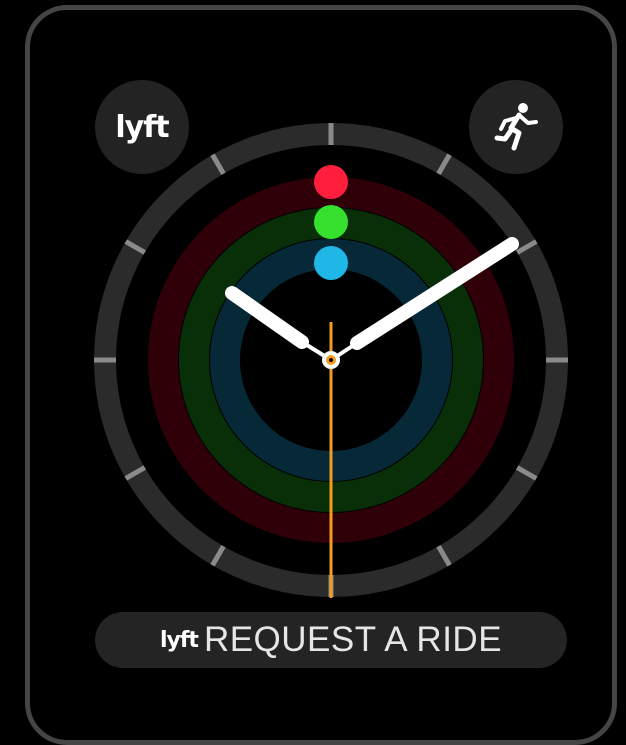  What do you see at coordinates (353, 639) in the screenshot?
I see `request-ride-label: REQUEST A RIDE` at bounding box center [353, 639].